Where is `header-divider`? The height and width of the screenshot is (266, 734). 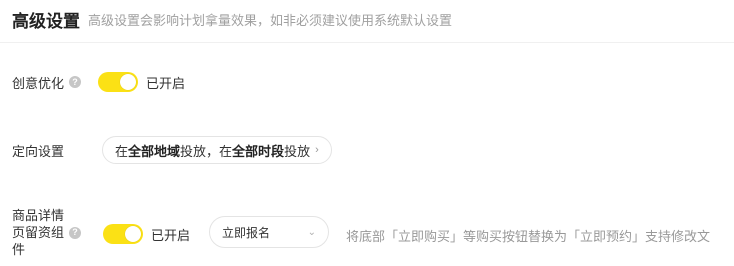
header-divider is located at coordinates (367, 42).